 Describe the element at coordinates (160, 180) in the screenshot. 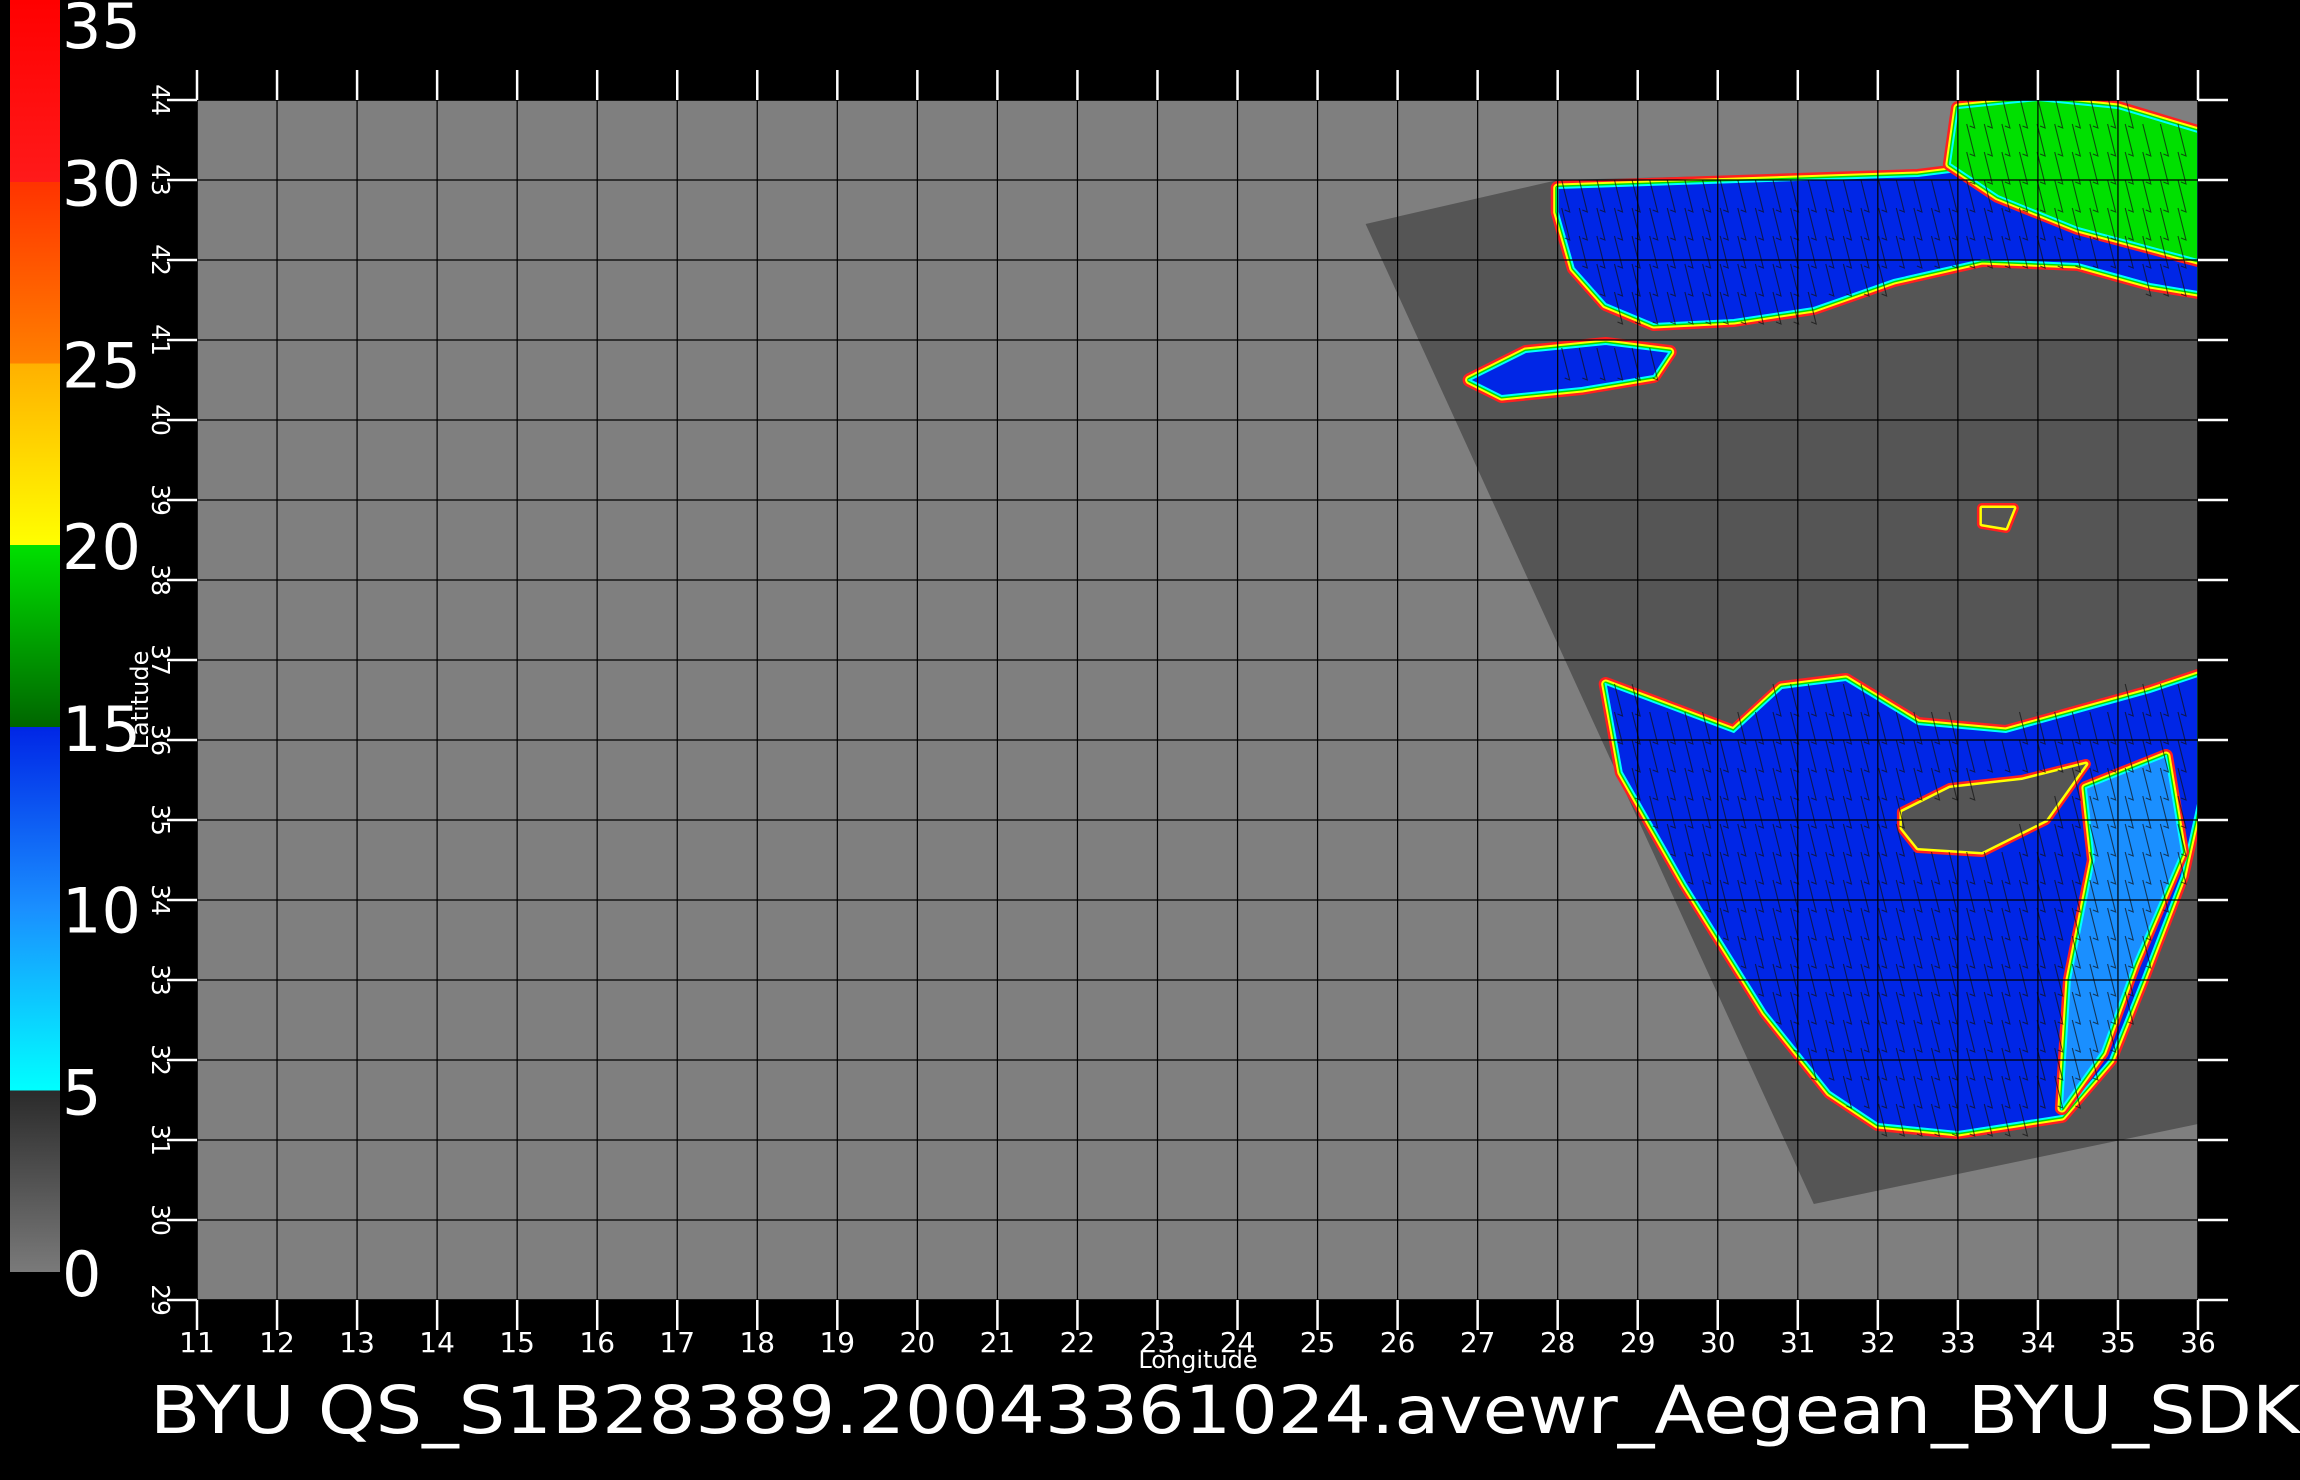

I see `y-tick-label: 43` at that location.